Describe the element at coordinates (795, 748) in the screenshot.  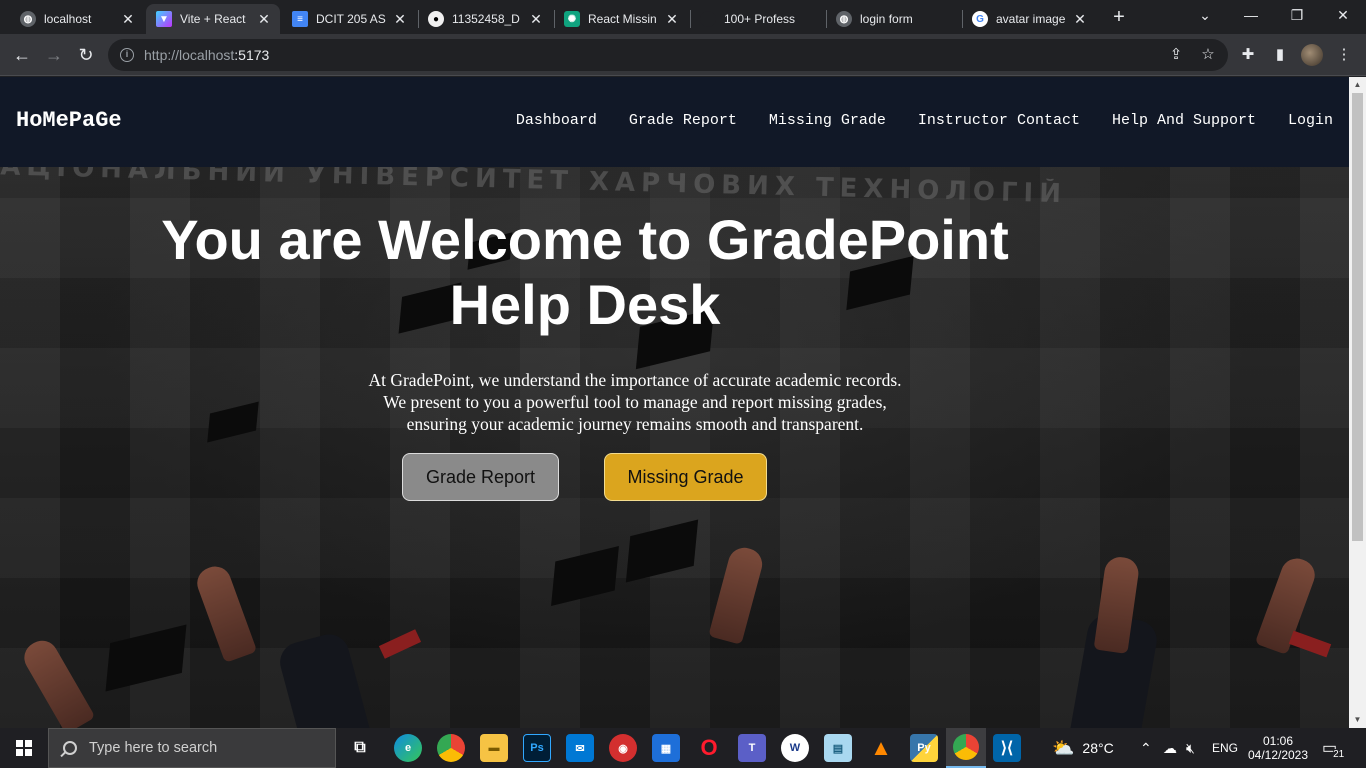
I see `word-mobile-icon: W` at that location.